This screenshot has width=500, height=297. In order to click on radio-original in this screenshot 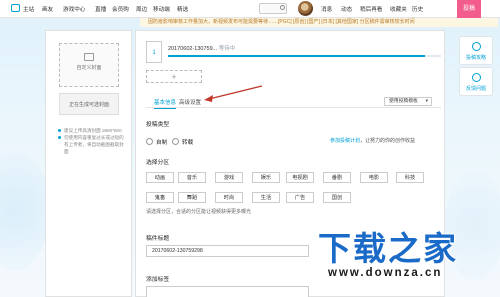, I will do `click(149, 141)`.